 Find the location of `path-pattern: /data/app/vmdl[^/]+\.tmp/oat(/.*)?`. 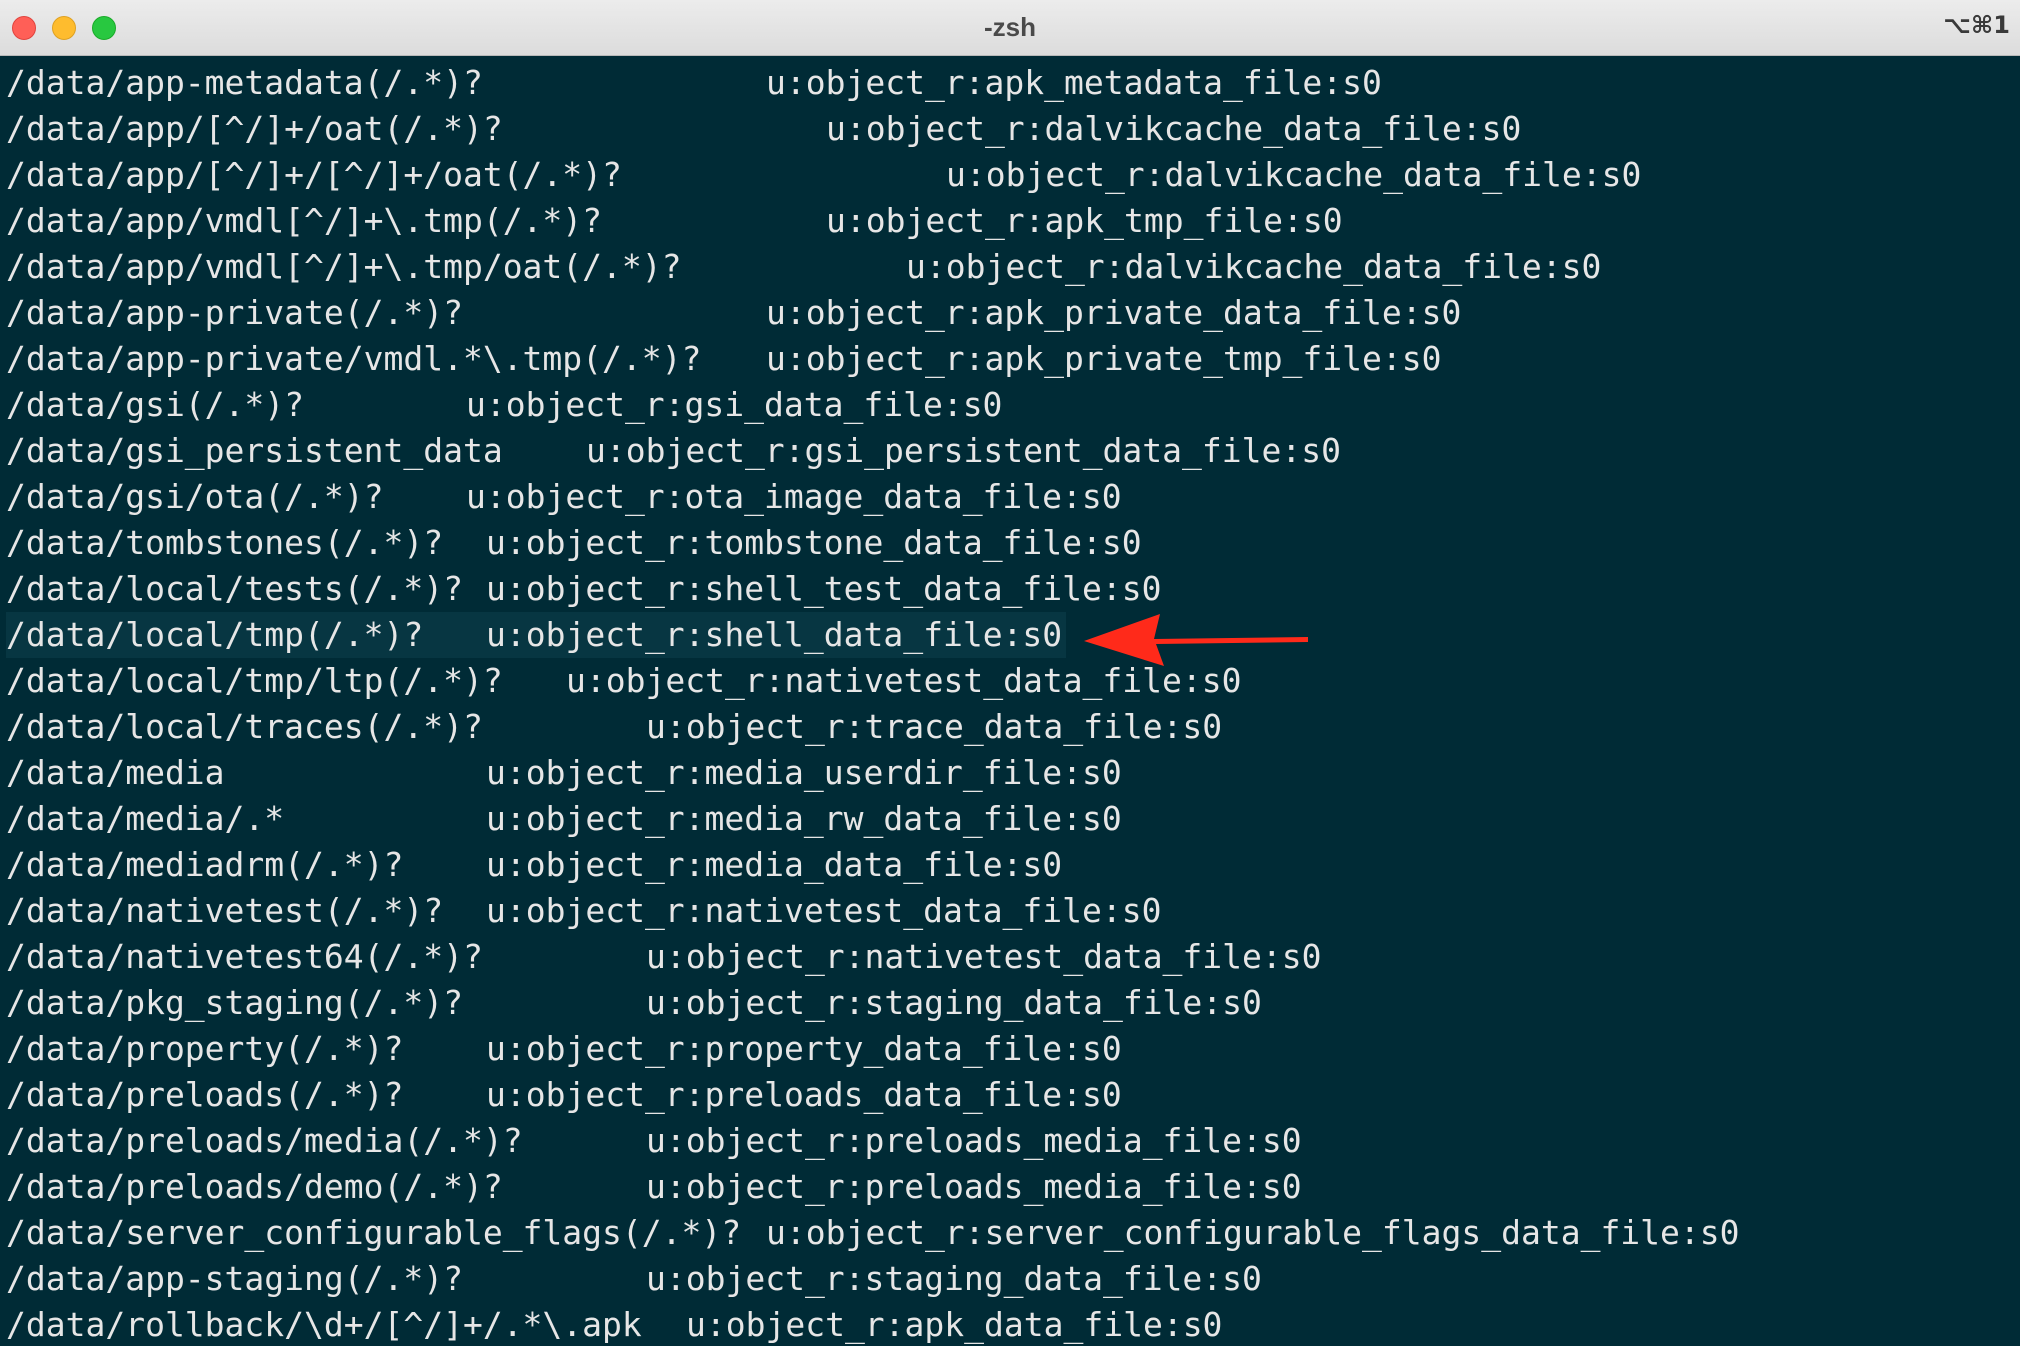

path-pattern: /data/app/vmdl[^/]+\.tmp/oat(/.*)? is located at coordinates (344, 266).